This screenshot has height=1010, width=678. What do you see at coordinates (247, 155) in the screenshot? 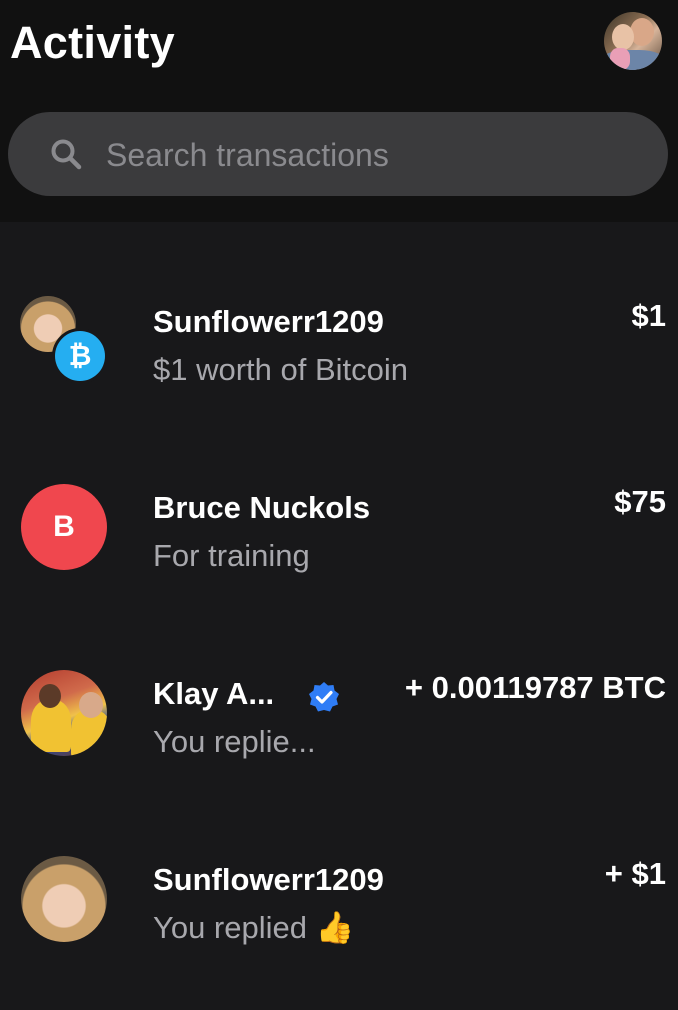
I see `search-placeholder: Search transactions` at bounding box center [247, 155].